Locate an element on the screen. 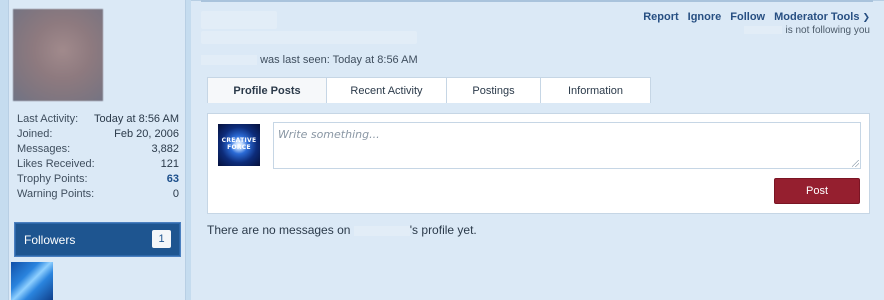  tab-profile-posts: Profile Posts is located at coordinates (267, 90).